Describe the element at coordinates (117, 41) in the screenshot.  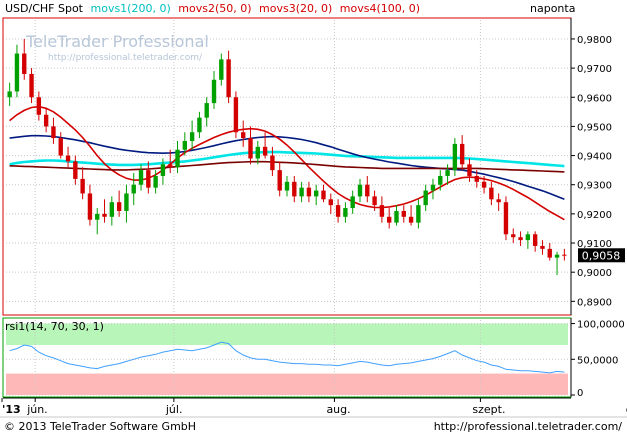
I see `watermark-title-text: TeleTrader Professional` at that location.